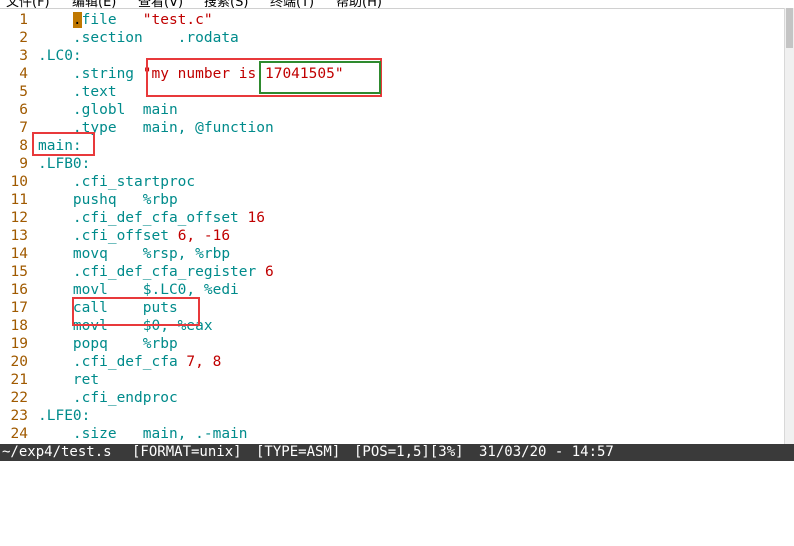  What do you see at coordinates (392, 20) in the screenshot?
I see `code-line: 1 .file "test.c"` at bounding box center [392, 20].